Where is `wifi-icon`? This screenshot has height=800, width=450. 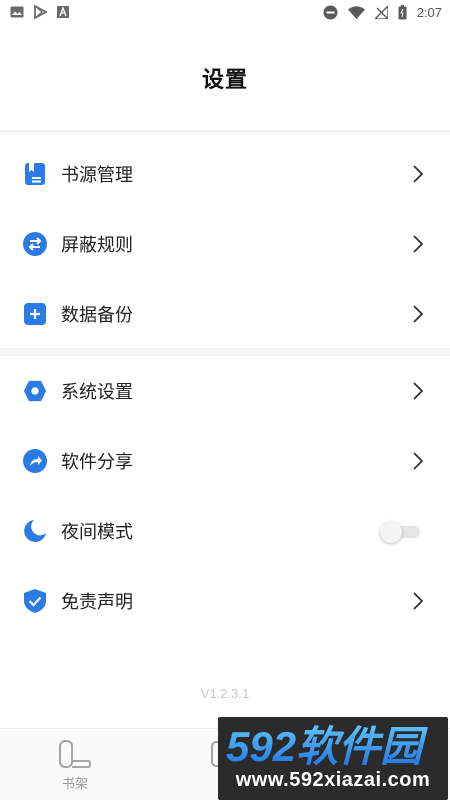
wifi-icon is located at coordinates (356, 12).